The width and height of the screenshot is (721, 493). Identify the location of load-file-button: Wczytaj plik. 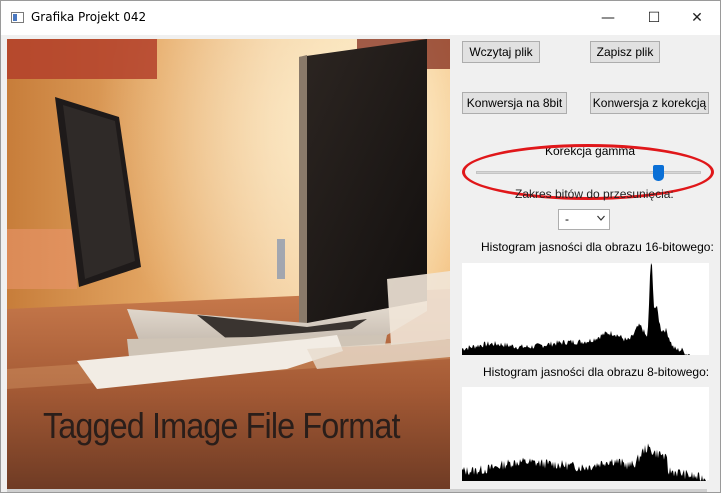
(501, 52).